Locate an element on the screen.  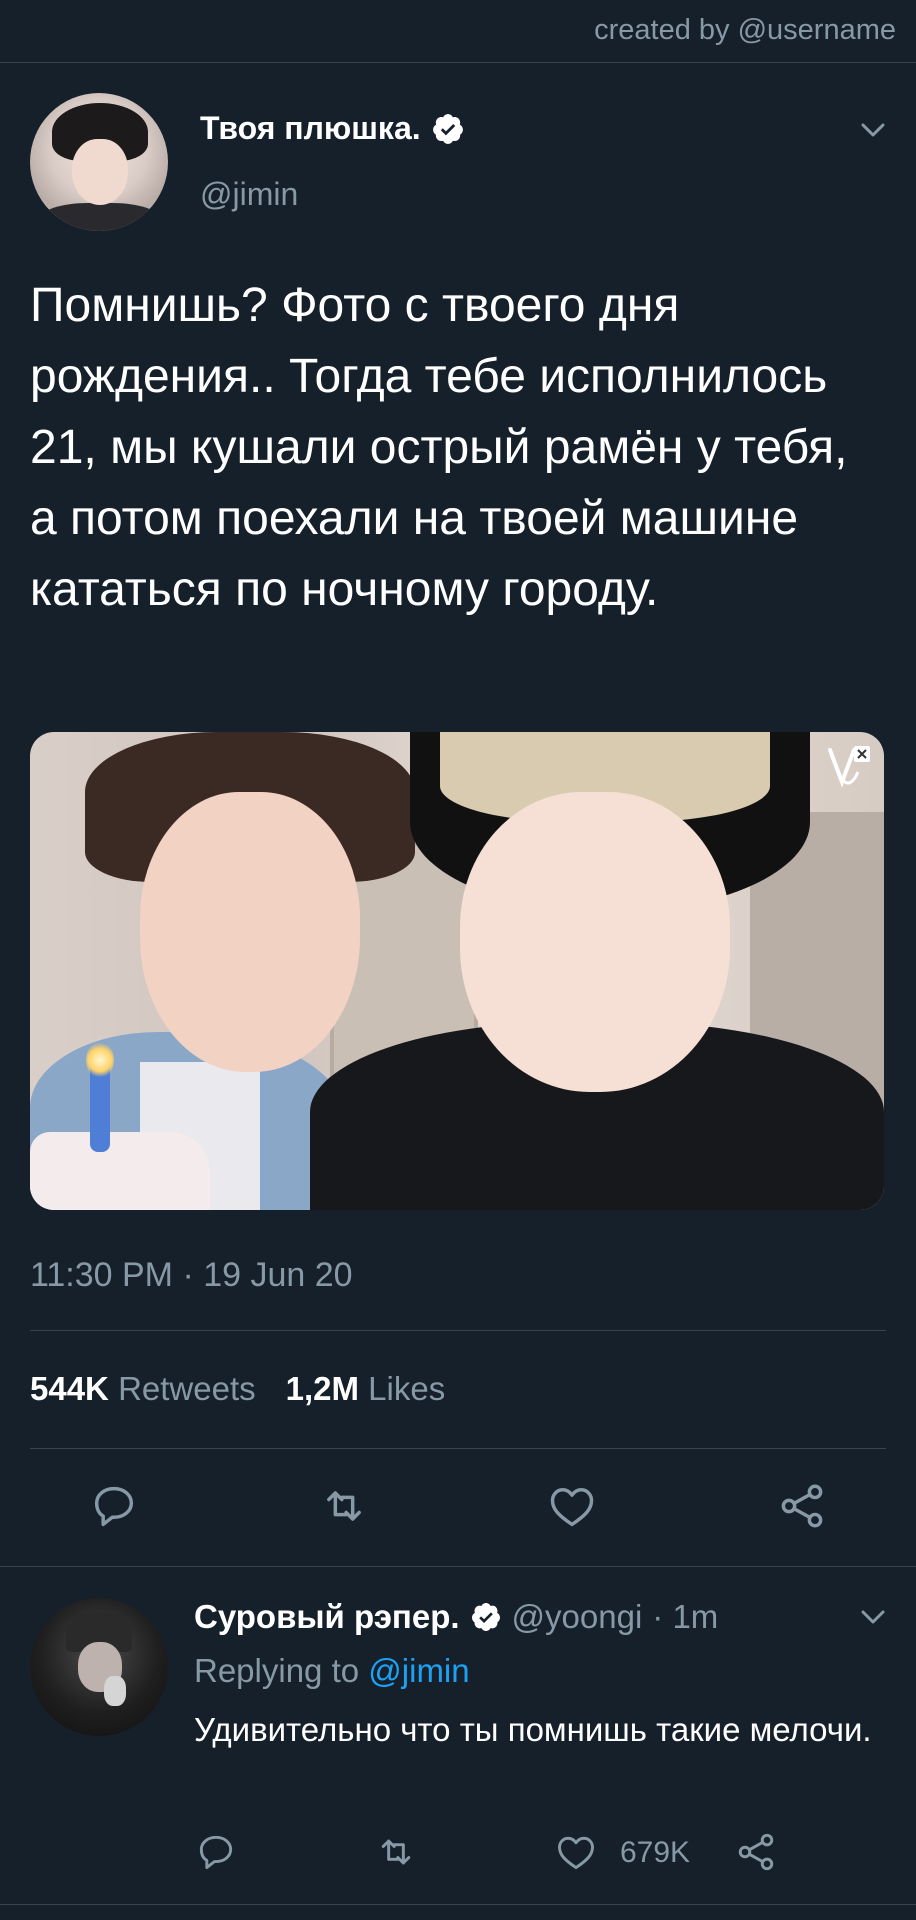
replying-to-label: Replying to is located at coordinates (277, 1670).